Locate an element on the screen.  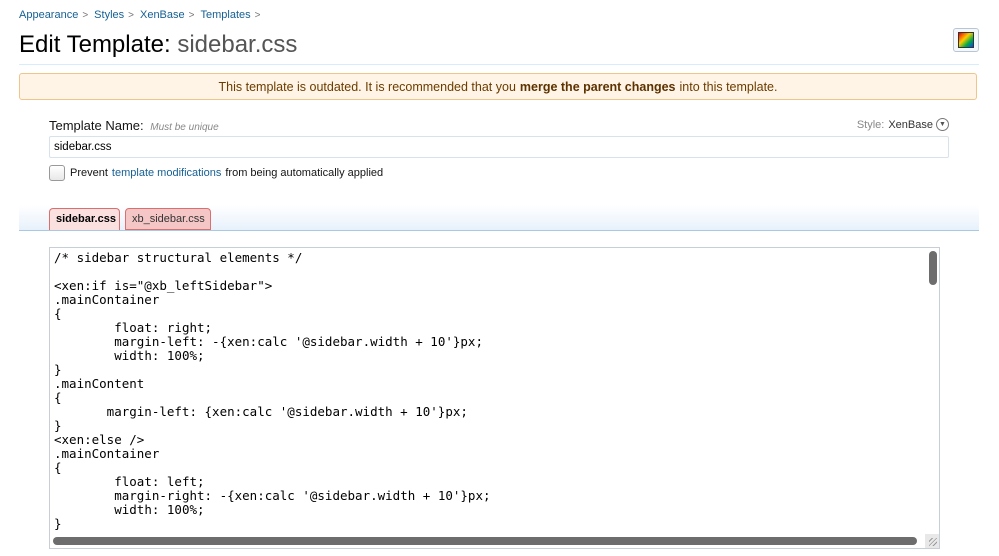
breadcrumb: Appearance > Styles > XenBase > Templates > is located at coordinates (142, 15).